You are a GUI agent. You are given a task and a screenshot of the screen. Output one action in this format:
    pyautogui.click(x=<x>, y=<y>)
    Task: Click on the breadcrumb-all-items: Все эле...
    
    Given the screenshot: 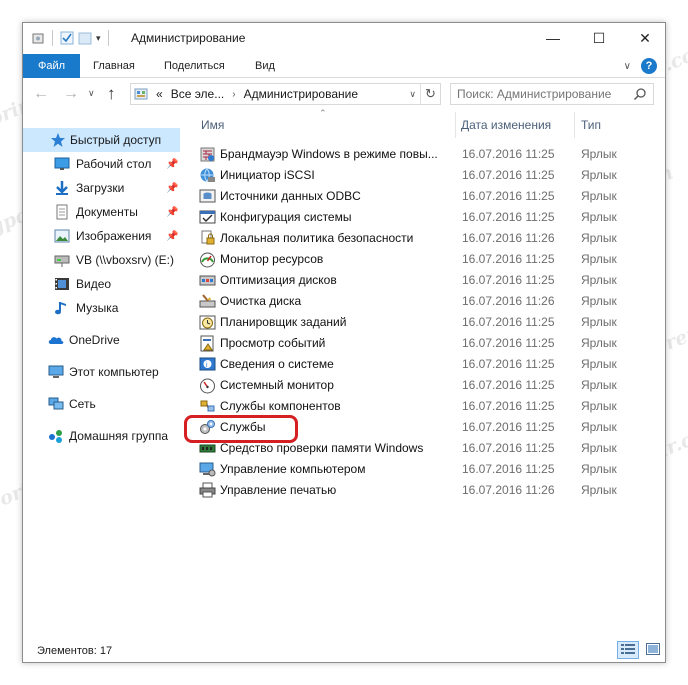 What is the action you would take?
    pyautogui.click(x=198, y=94)
    